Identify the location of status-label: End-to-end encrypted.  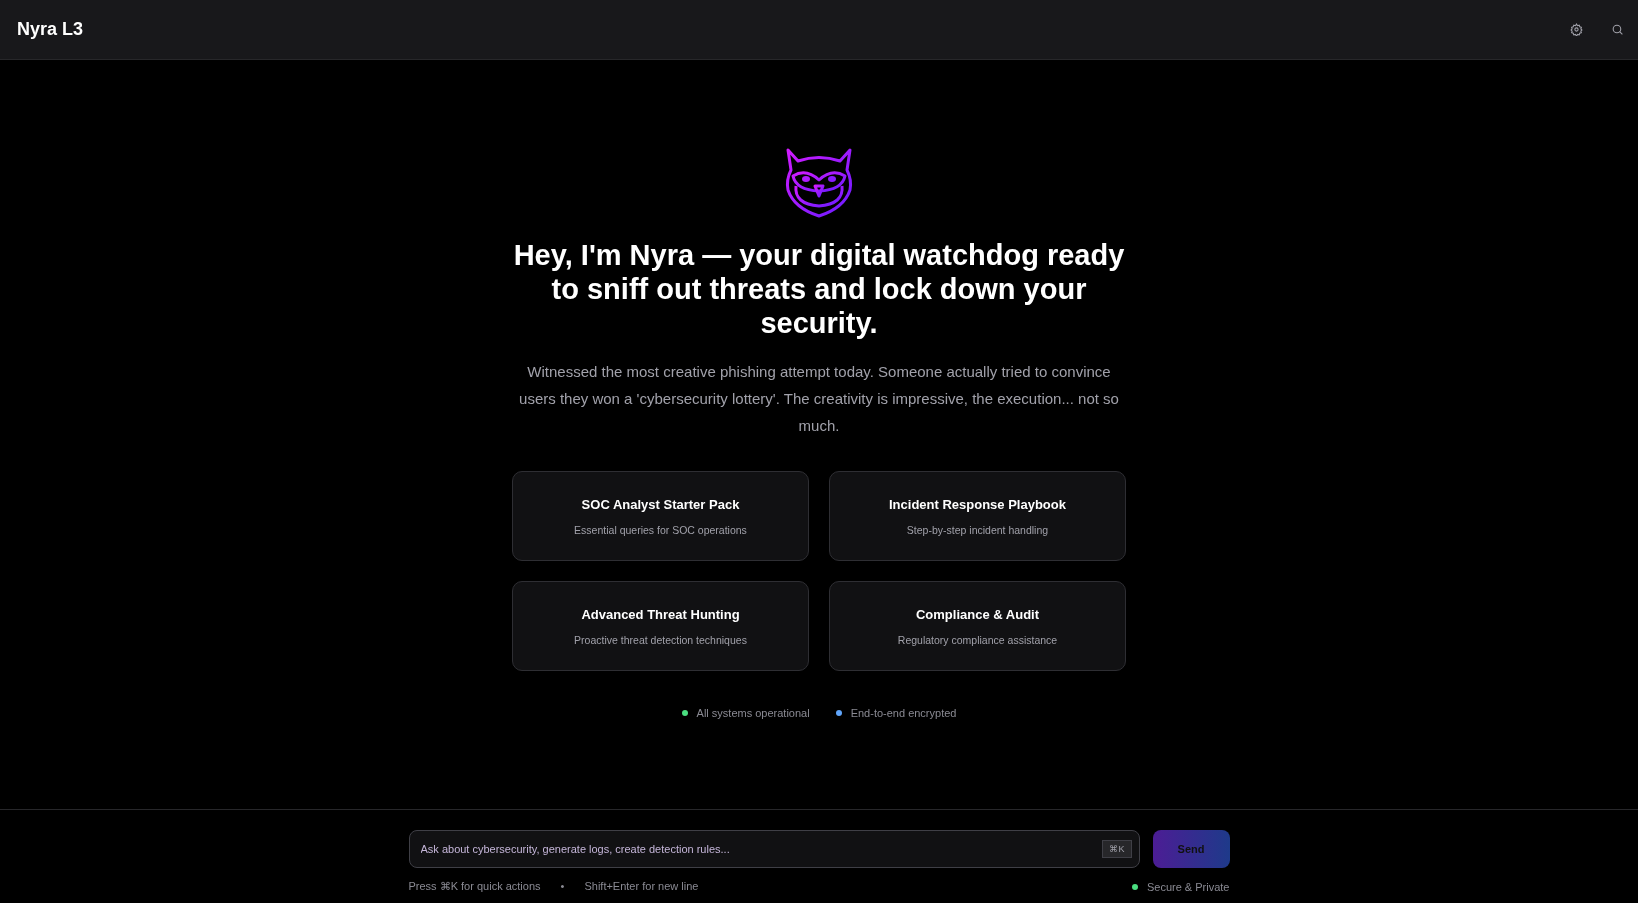
(903, 713).